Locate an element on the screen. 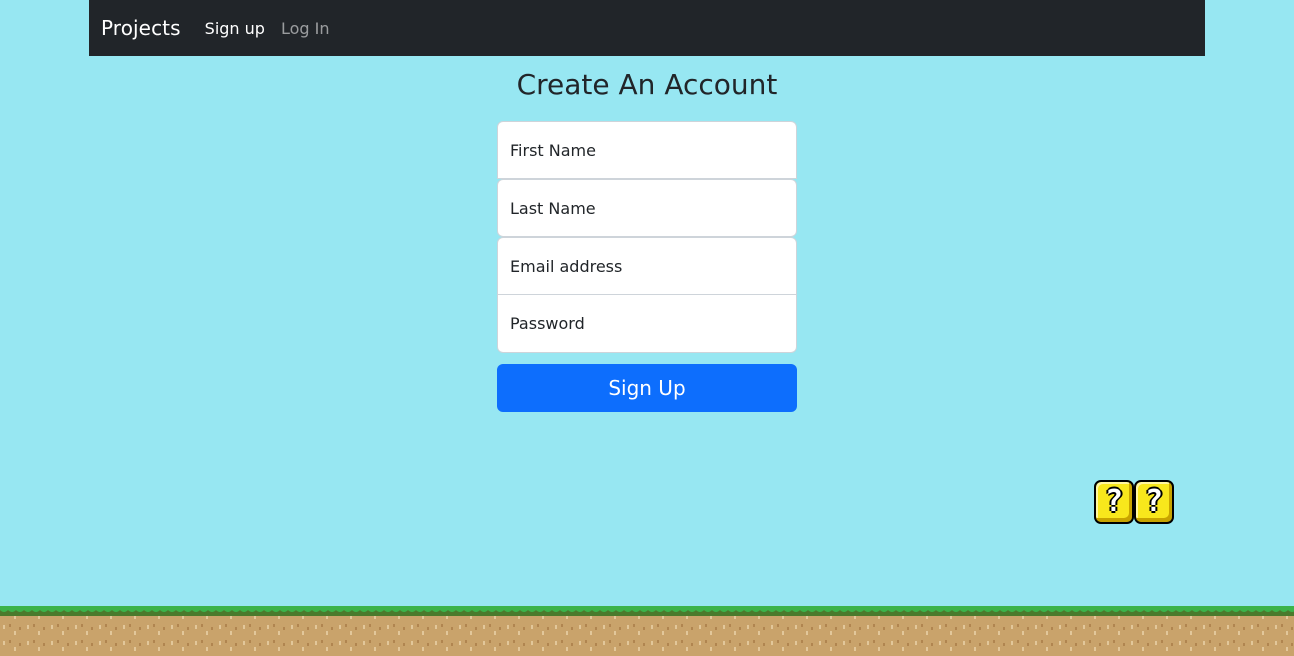 The image size is (1294, 656). page-title: Create An Account is located at coordinates (647, 84).